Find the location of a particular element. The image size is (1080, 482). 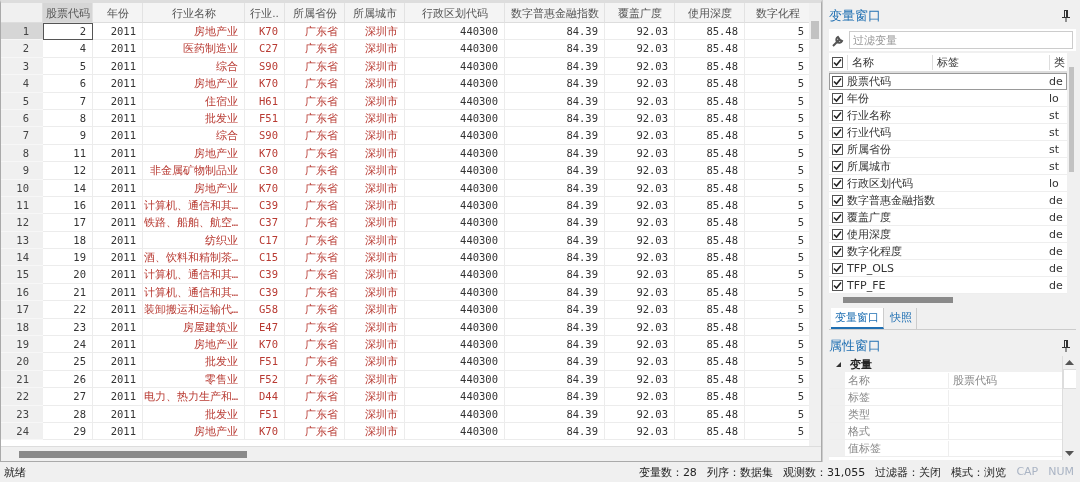

column-header: 年份 is located at coordinates (118, 13).